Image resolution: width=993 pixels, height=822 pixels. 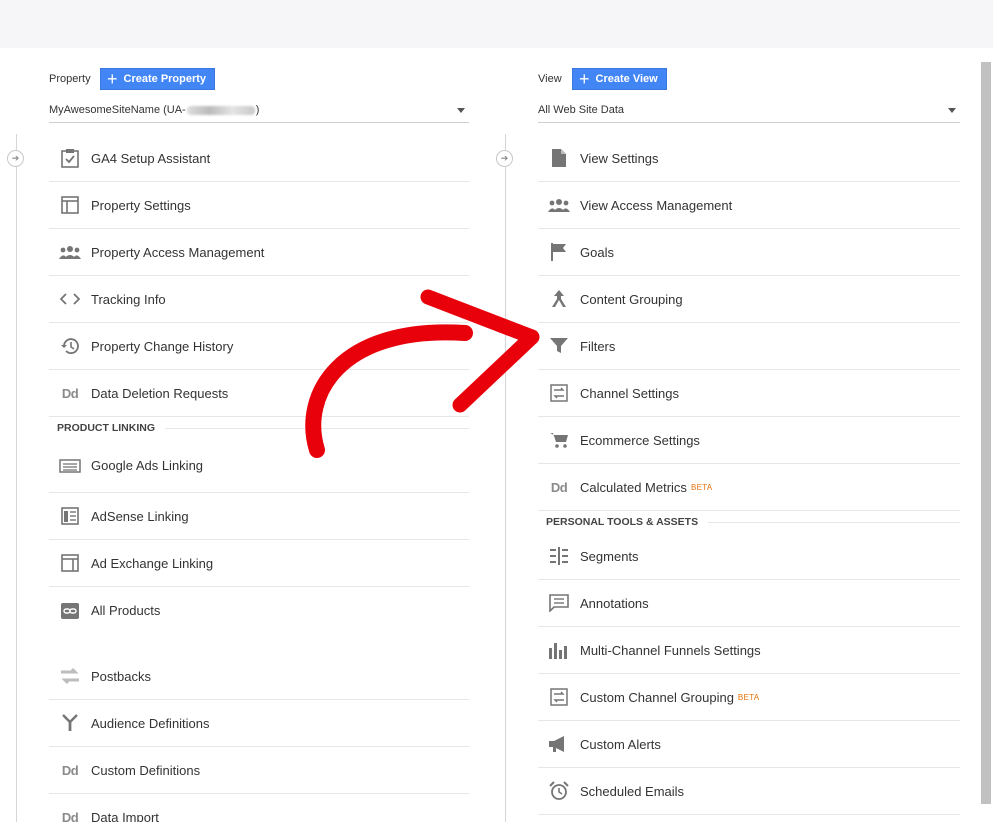 I want to click on content-grouping-icon, so click(x=559, y=299).